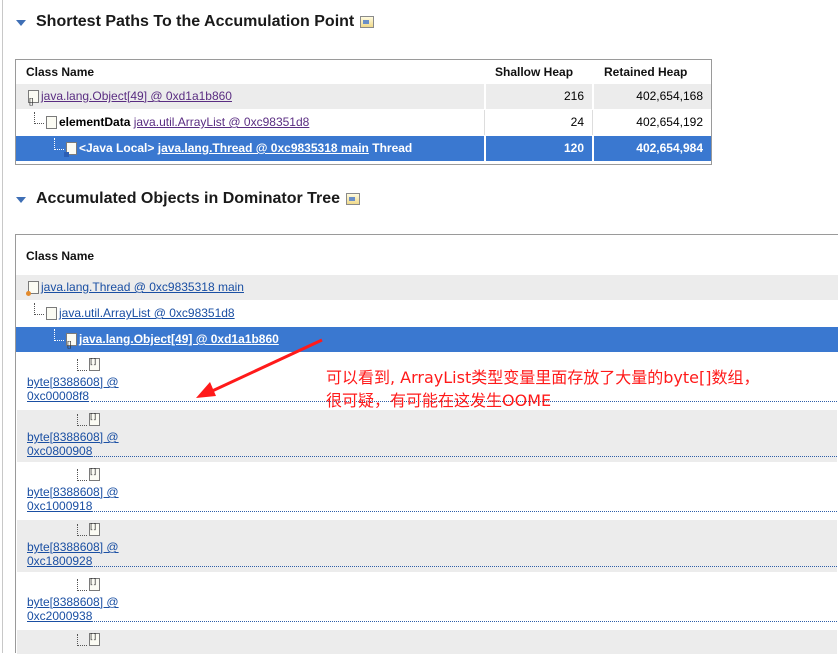 The height and width of the screenshot is (654, 838). I want to click on annotation-line-2: 很可疑，有可能在这发生OOME, so click(439, 400).